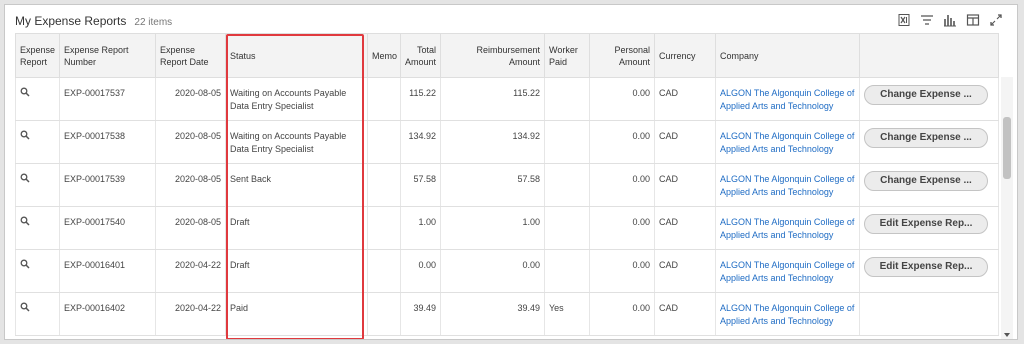 The height and width of the screenshot is (344, 1024). I want to click on reimbursement-cell: 134.92, so click(492, 142).